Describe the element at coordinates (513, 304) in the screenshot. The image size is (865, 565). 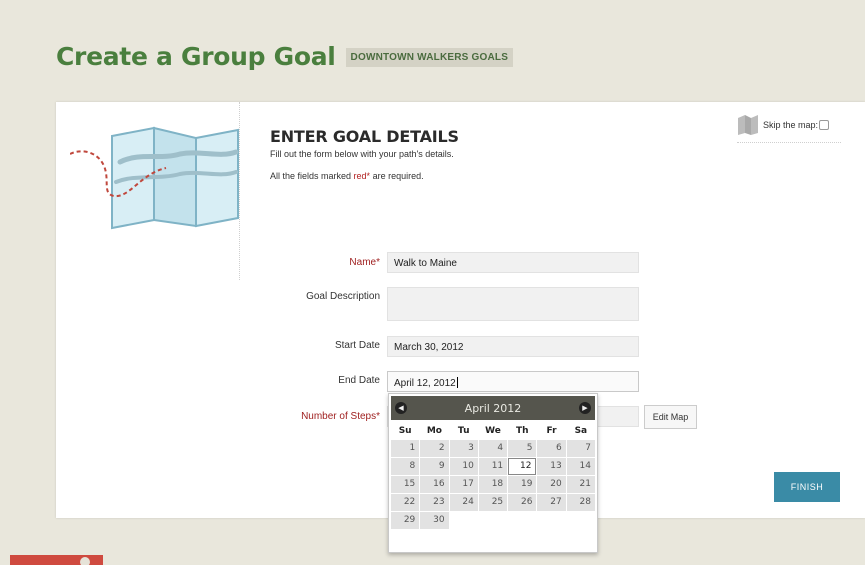
I see `goal-description-input` at that location.